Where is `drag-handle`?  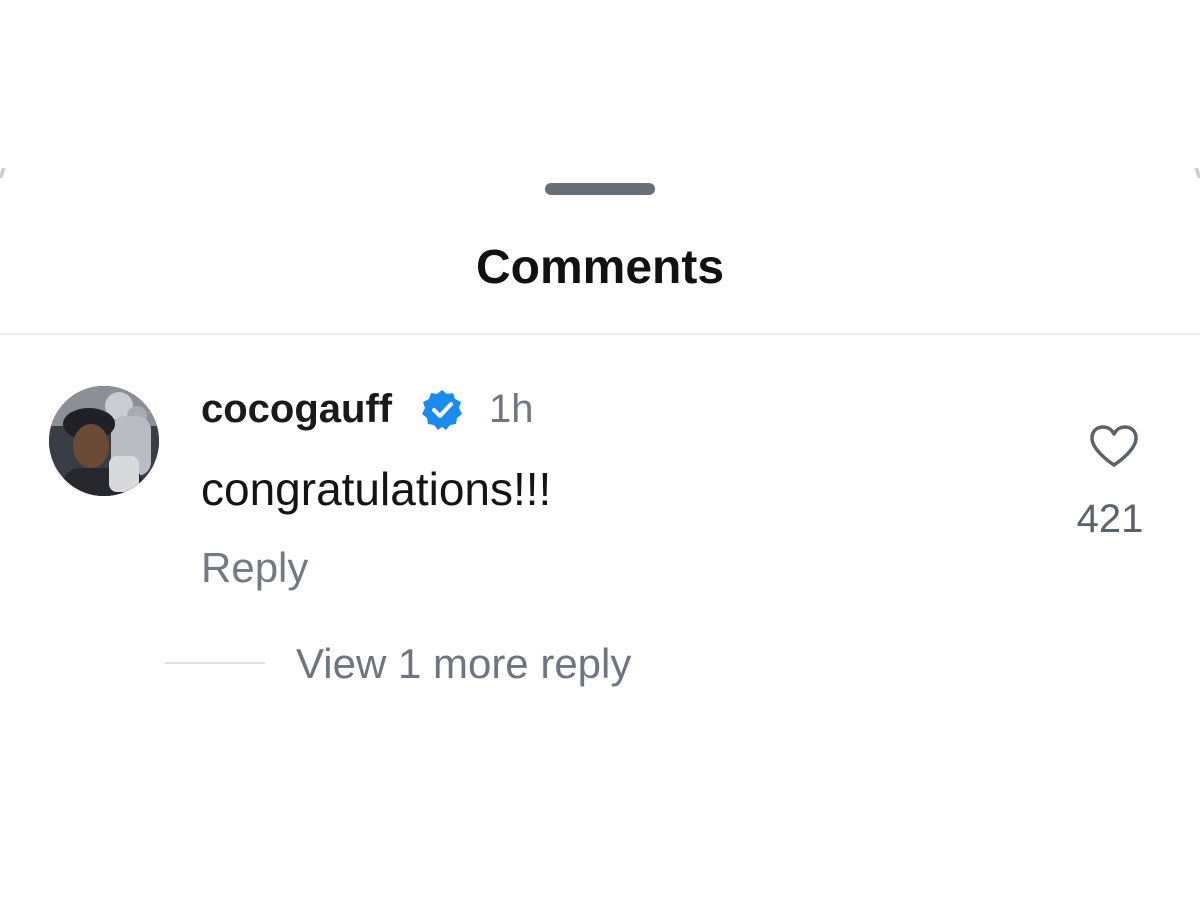
drag-handle is located at coordinates (600, 189).